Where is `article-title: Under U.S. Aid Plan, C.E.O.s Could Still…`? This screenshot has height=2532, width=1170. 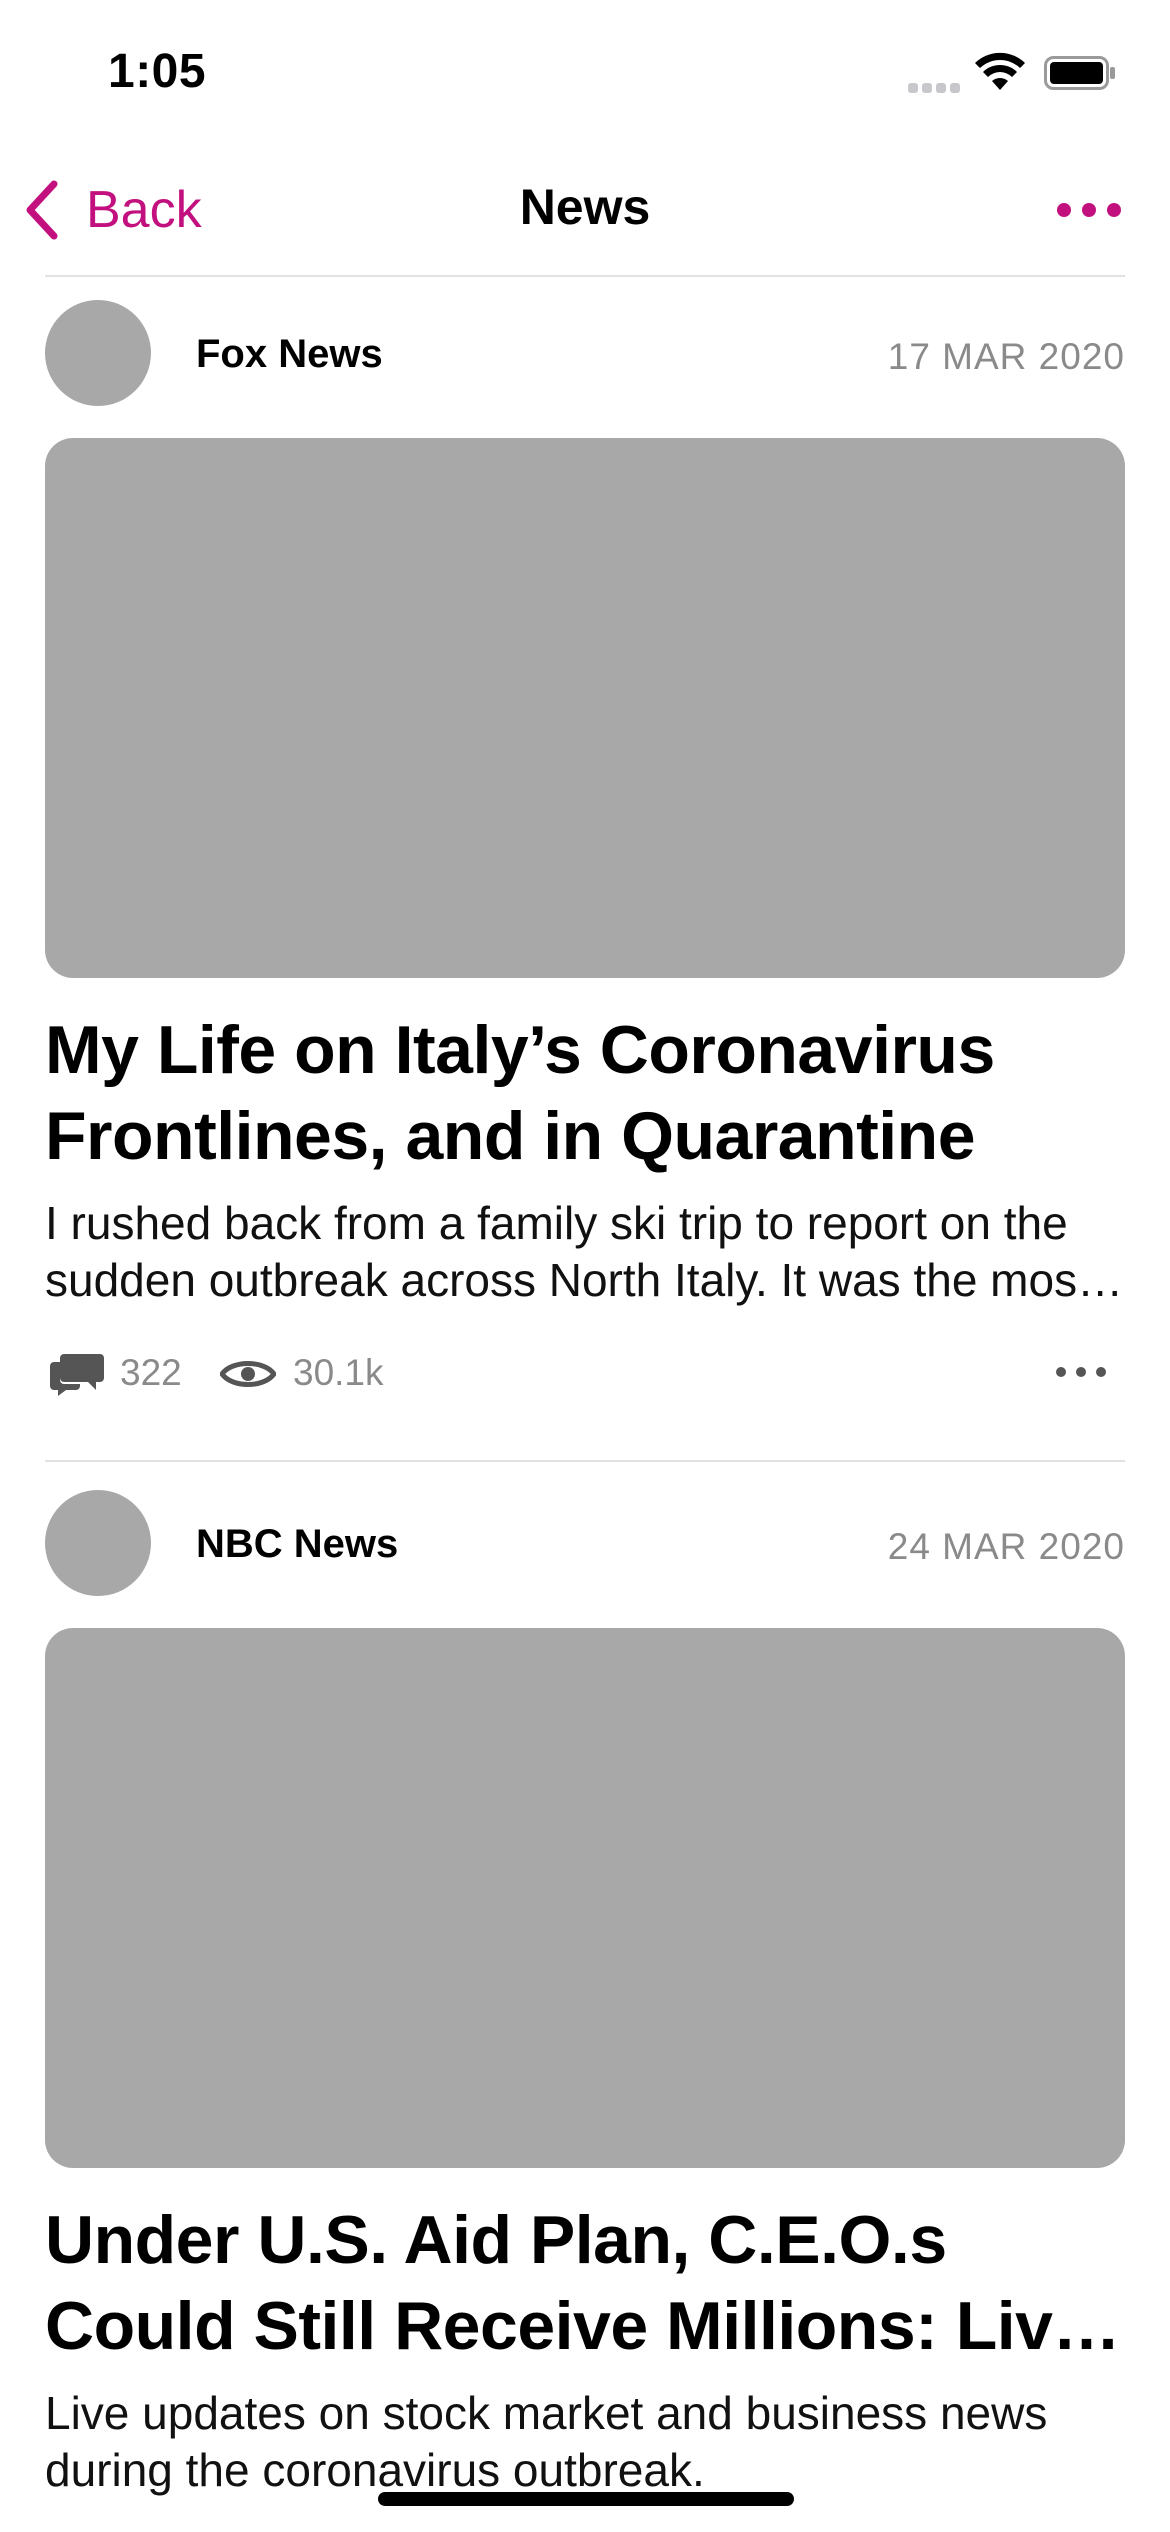
article-title: Under U.S. Aid Plan, C.E.O.s Could Still… is located at coordinates (567, 2283).